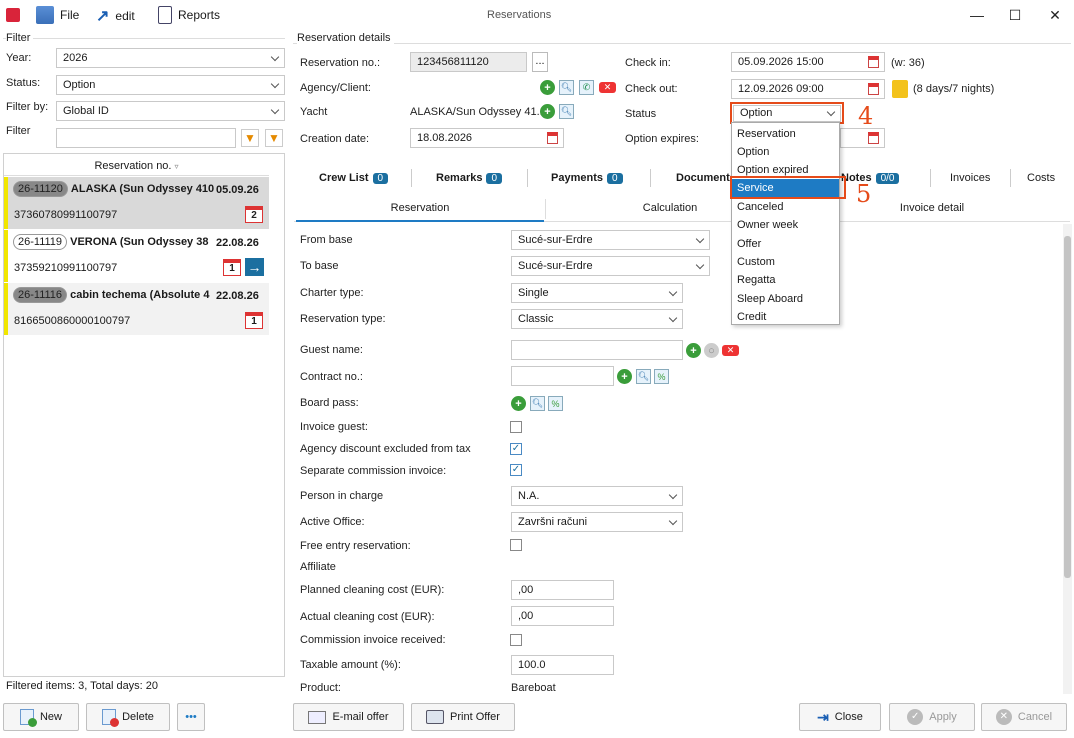 The width and height of the screenshot is (1074, 738). What do you see at coordinates (597, 350) in the screenshot?
I see `guest-name-input` at bounding box center [597, 350].